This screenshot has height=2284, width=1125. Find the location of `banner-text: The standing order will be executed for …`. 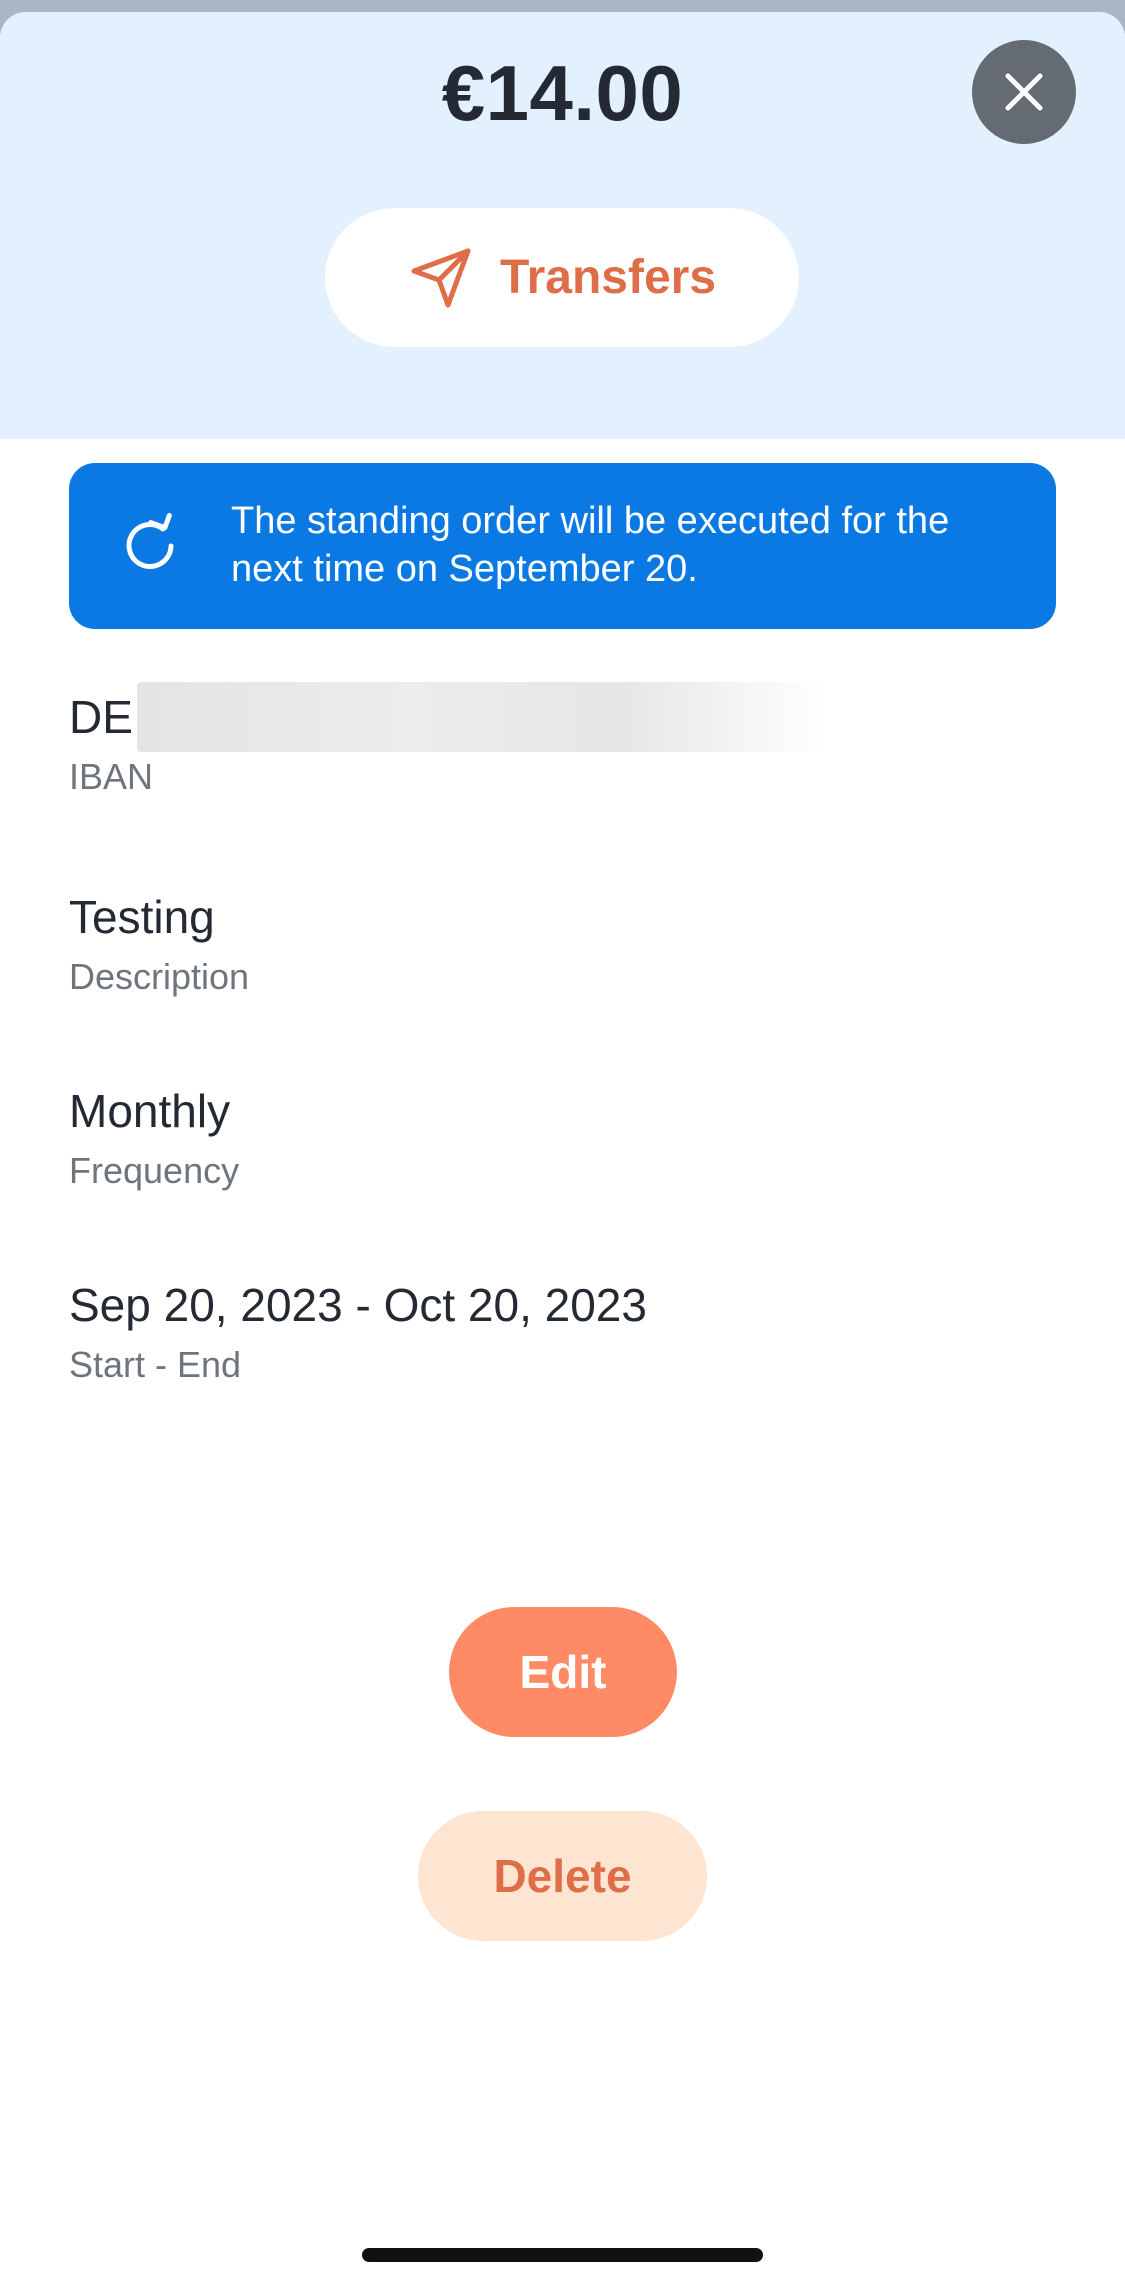

banner-text: The standing order will be executed for … is located at coordinates (590, 545).